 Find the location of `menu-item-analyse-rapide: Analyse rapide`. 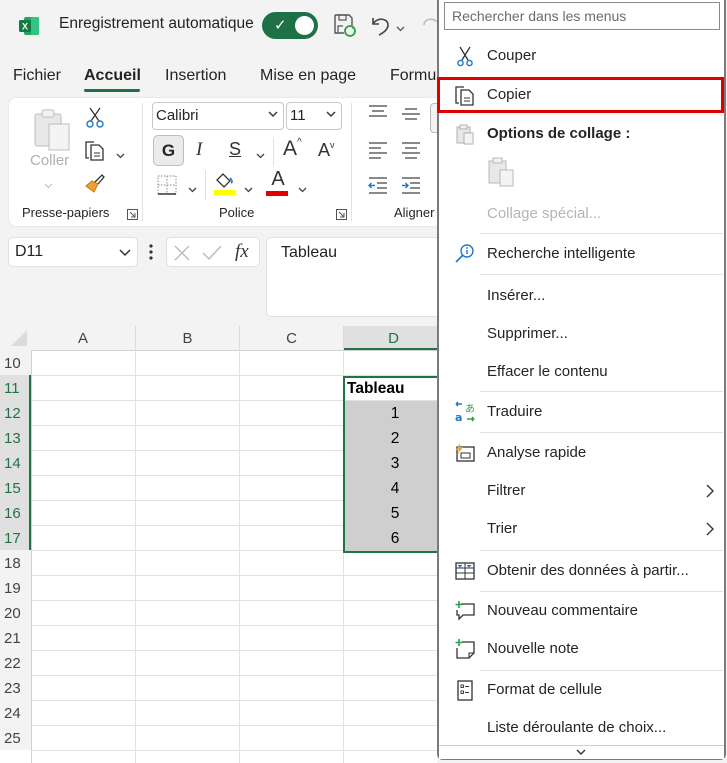

menu-item-analyse-rapide: Analyse rapide is located at coordinates (581, 453).